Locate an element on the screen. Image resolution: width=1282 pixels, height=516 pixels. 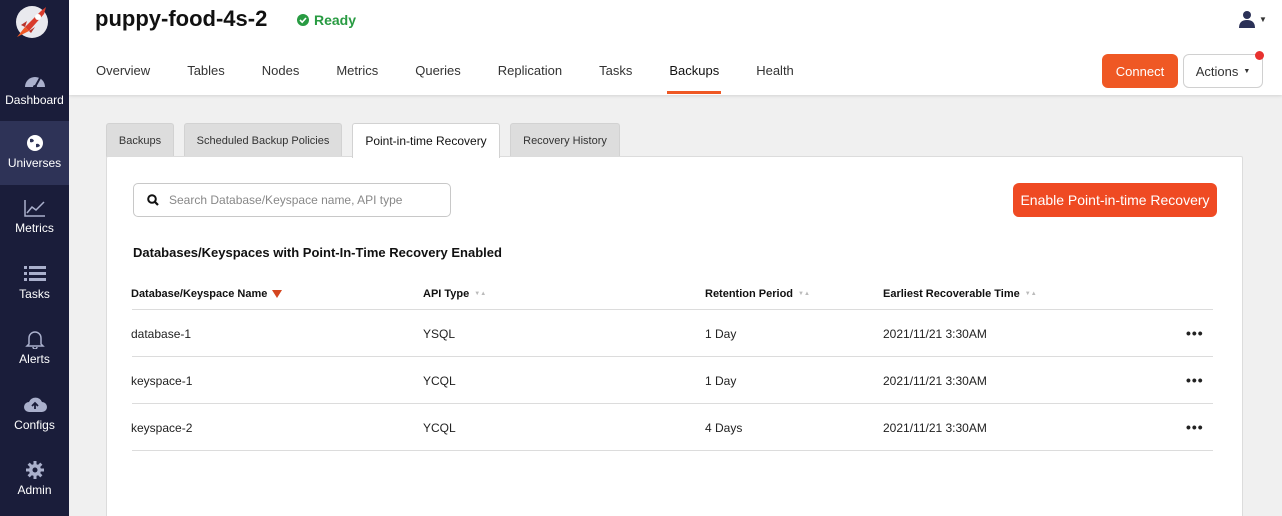
sidebar-item-universes: Universes is located at coordinates (34, 153).